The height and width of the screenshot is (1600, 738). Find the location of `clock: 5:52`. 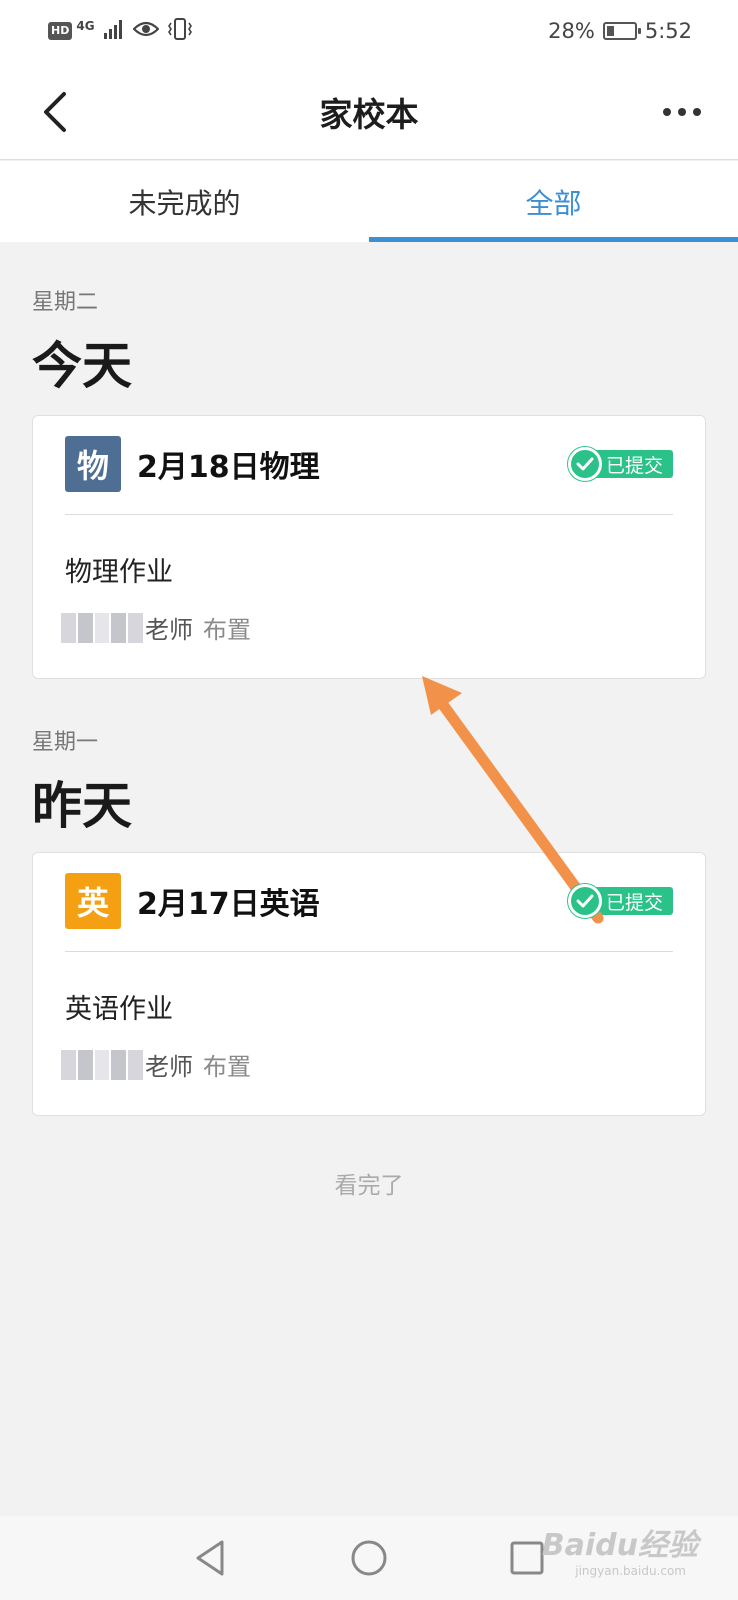

clock: 5:52 is located at coordinates (668, 31).